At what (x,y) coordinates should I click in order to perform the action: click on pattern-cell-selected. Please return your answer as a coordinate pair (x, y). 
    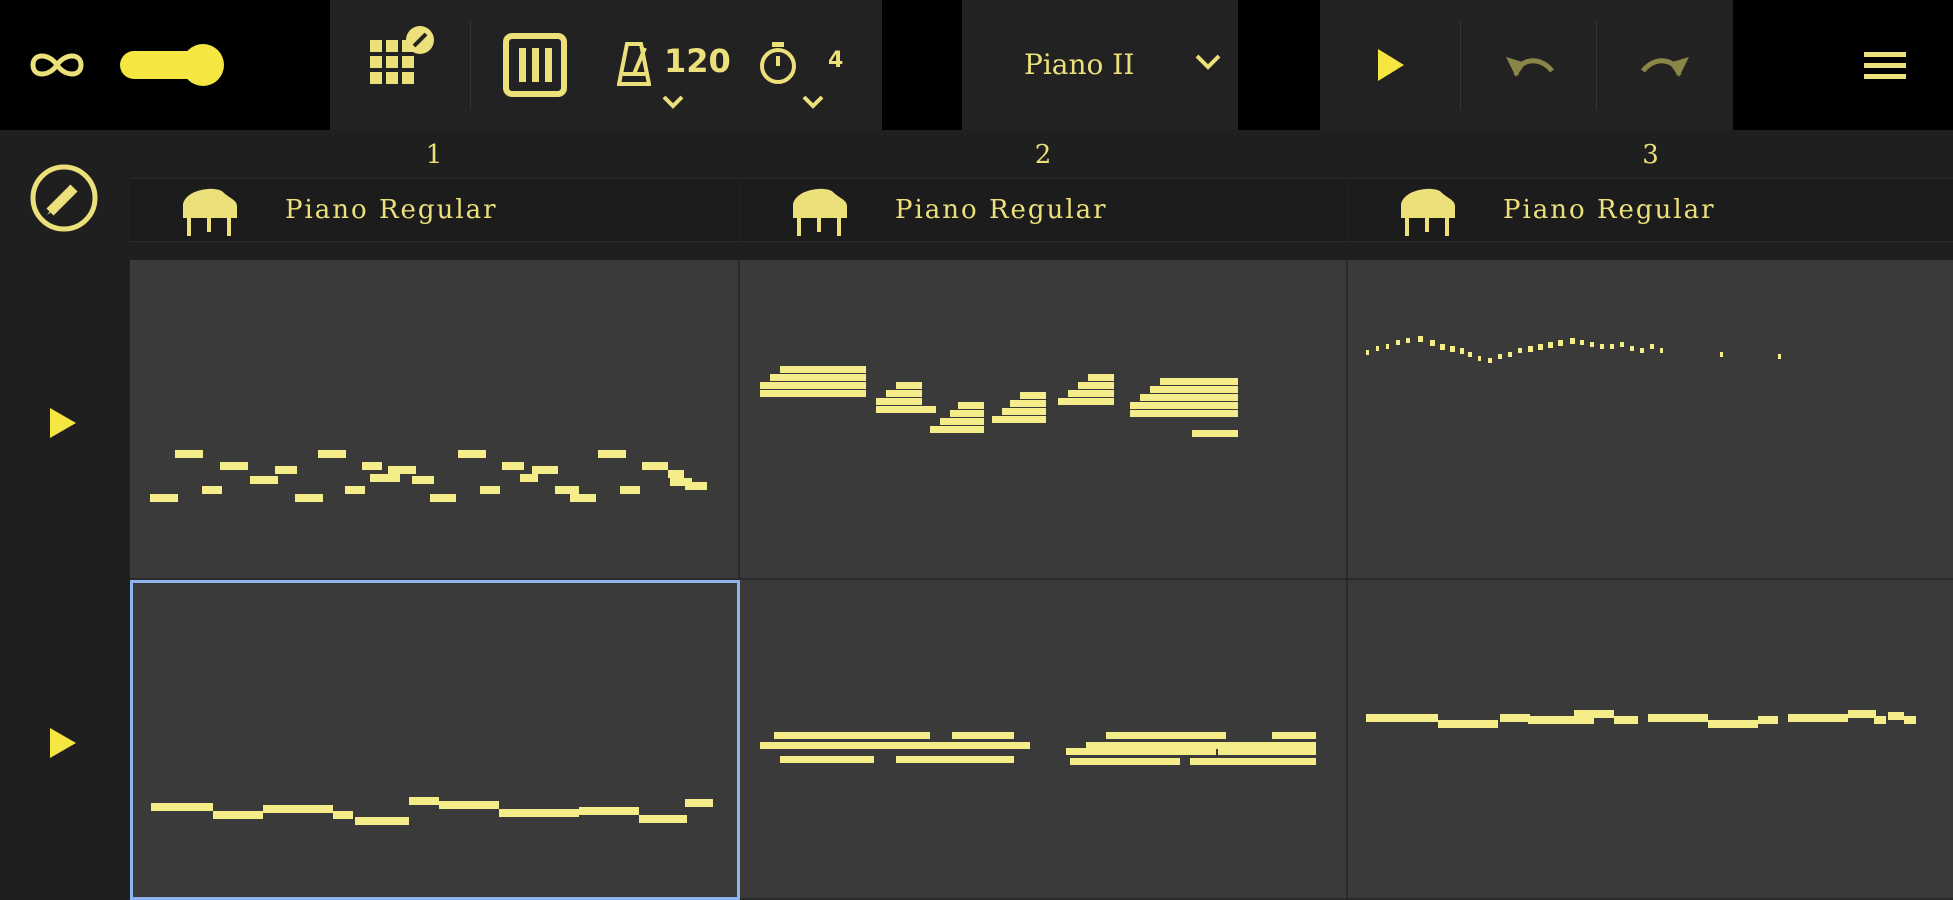
    Looking at the image, I should click on (435, 740).